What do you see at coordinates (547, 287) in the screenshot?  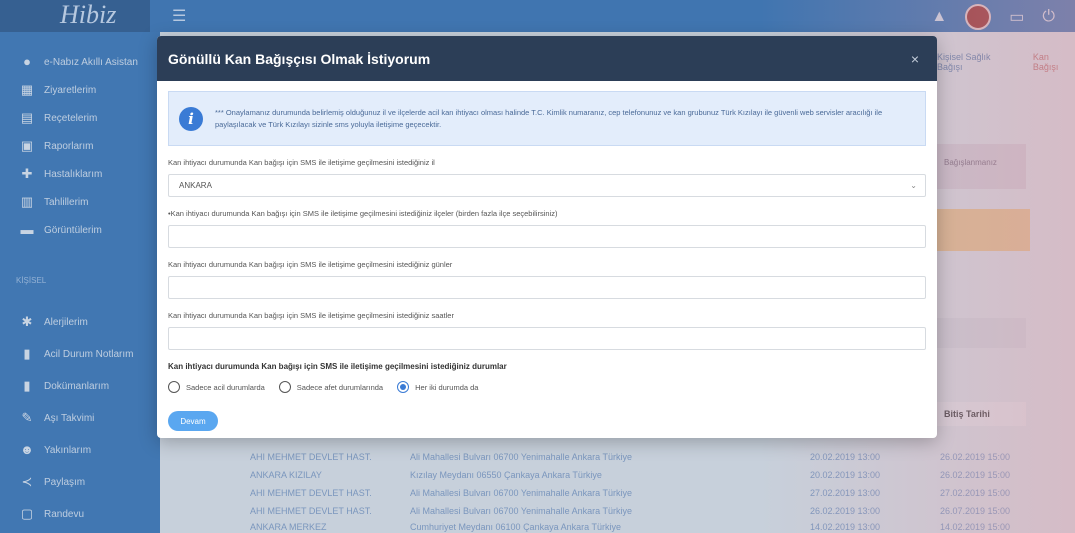 I see `days-input` at bounding box center [547, 287].